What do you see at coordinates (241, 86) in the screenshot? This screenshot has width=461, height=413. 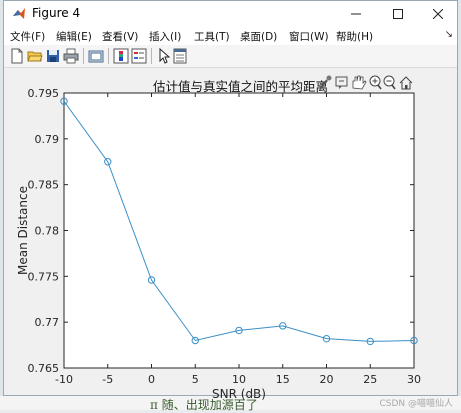 I see `axes-title: 估计值与真实值之间的平均距离` at bounding box center [241, 86].